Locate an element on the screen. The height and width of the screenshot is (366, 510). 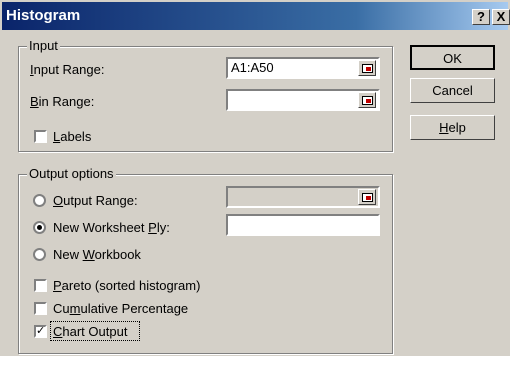
output-range-radio is located at coordinates (39, 200).